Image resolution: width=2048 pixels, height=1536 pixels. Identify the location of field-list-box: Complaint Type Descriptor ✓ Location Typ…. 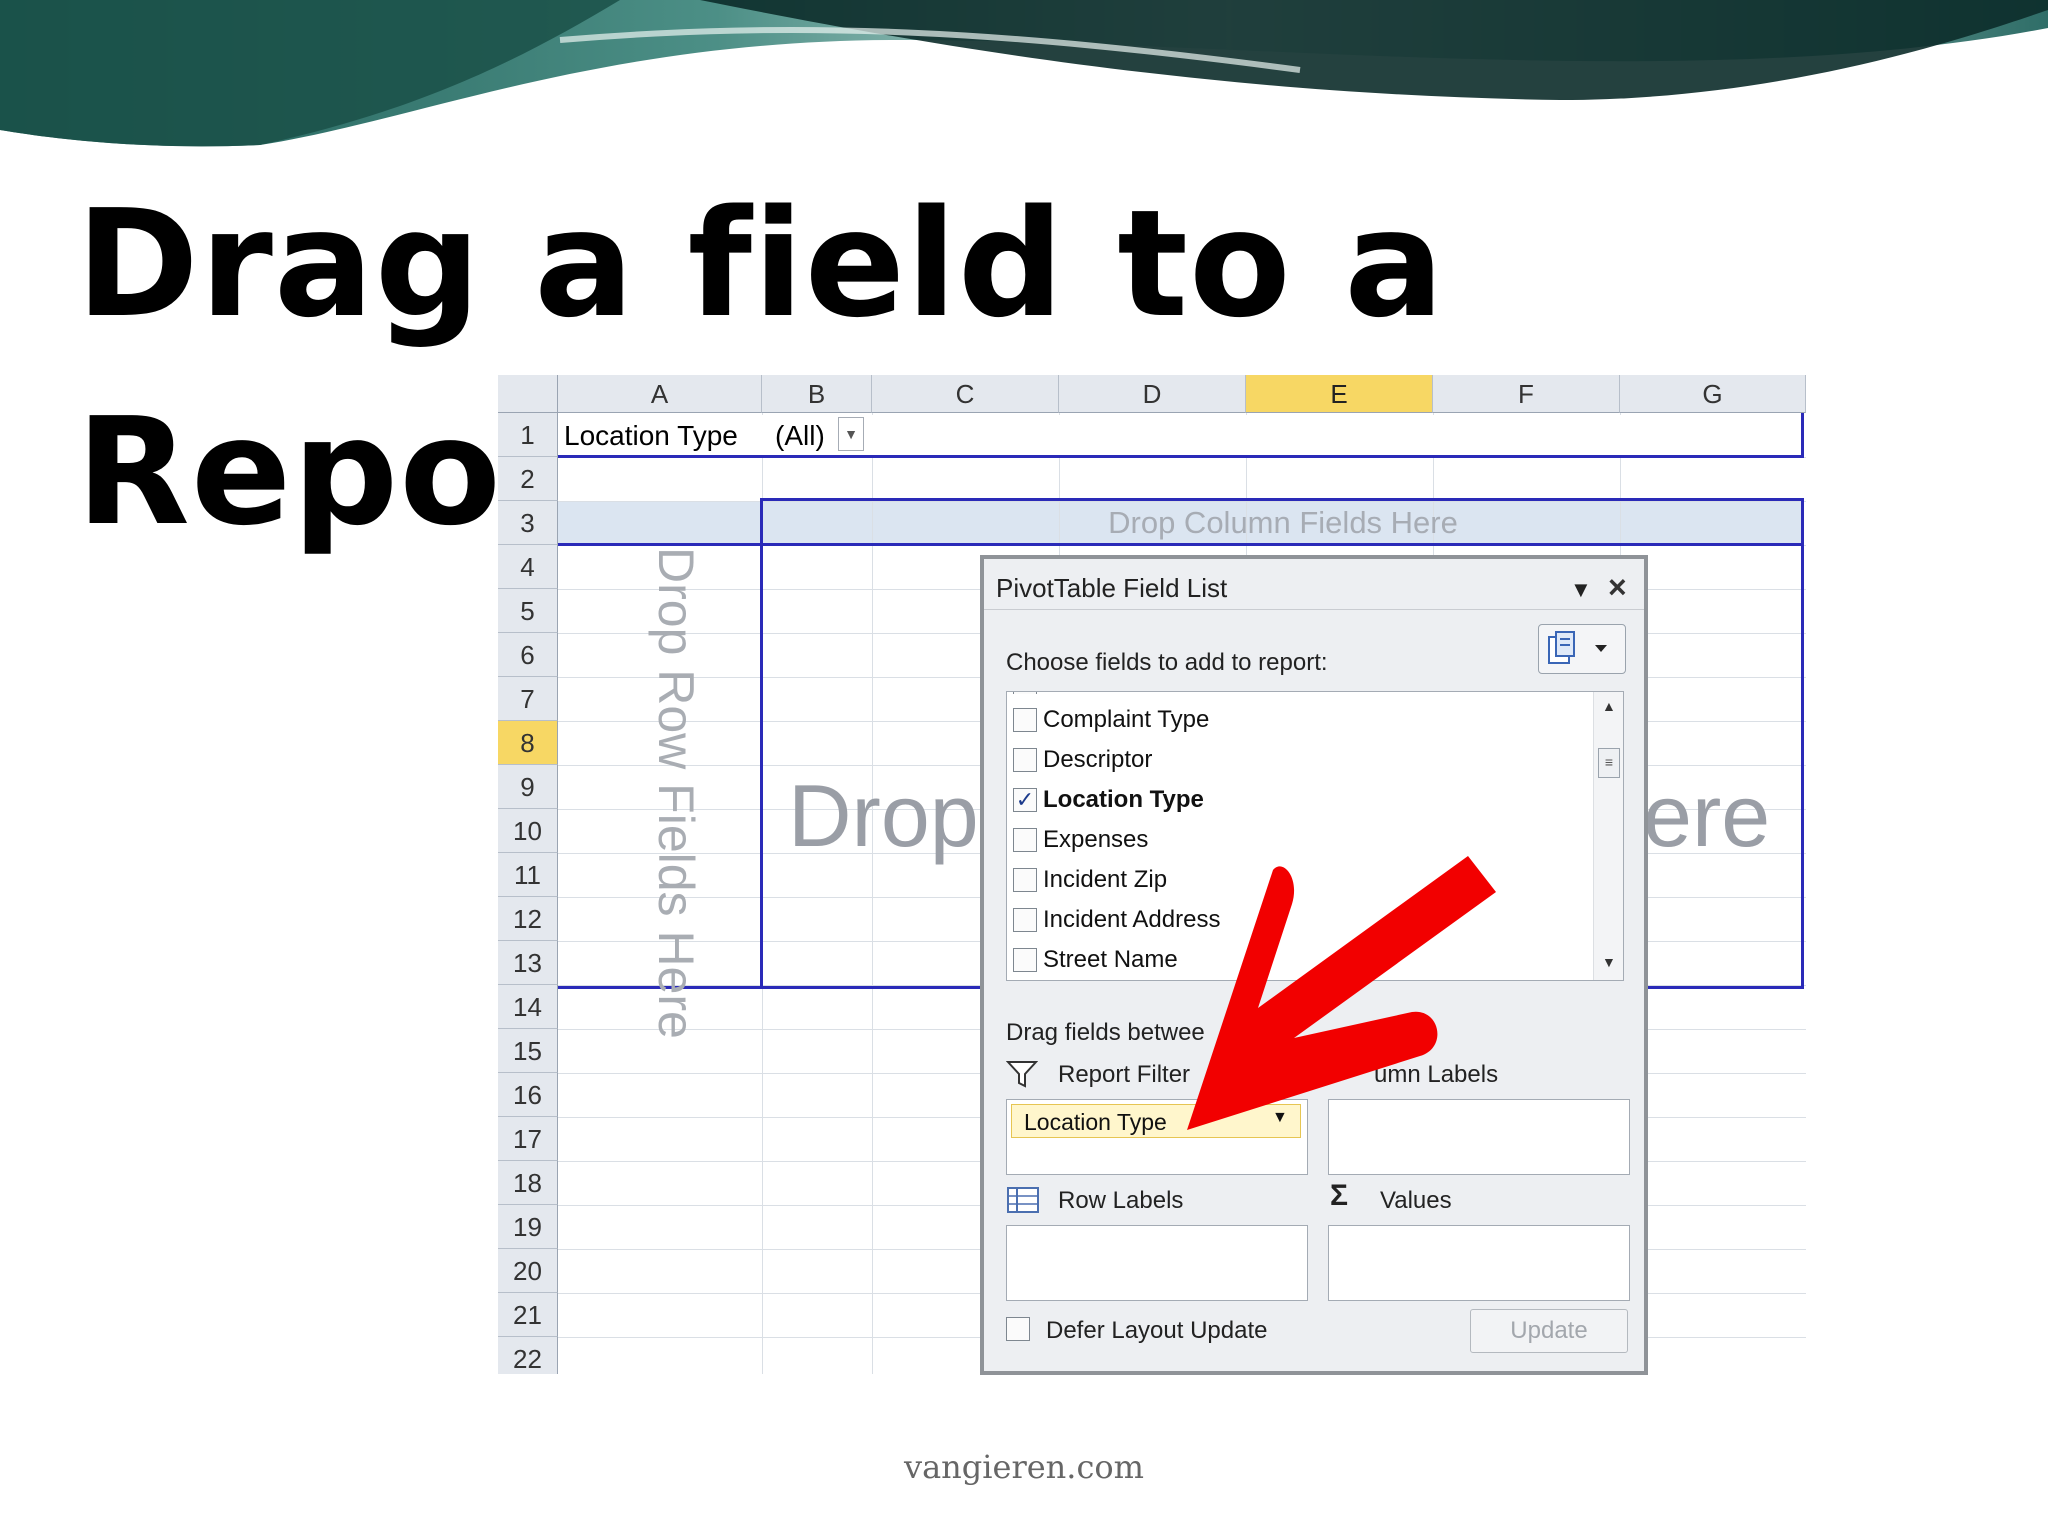
(1315, 836).